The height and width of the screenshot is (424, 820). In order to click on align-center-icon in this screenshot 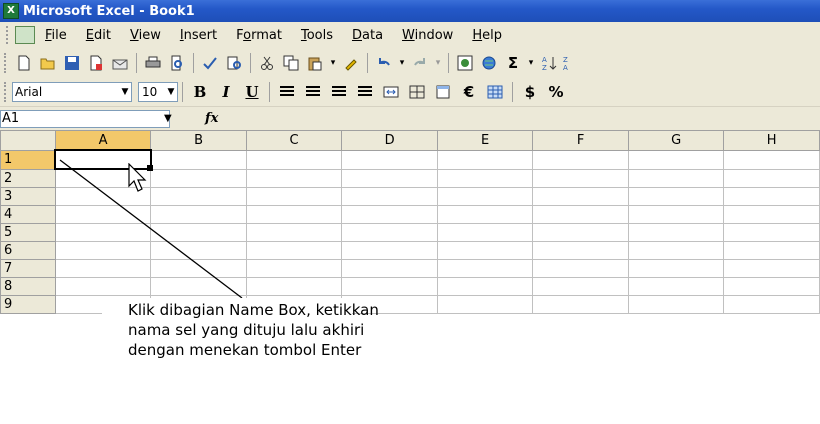, I will do `click(313, 92)`.